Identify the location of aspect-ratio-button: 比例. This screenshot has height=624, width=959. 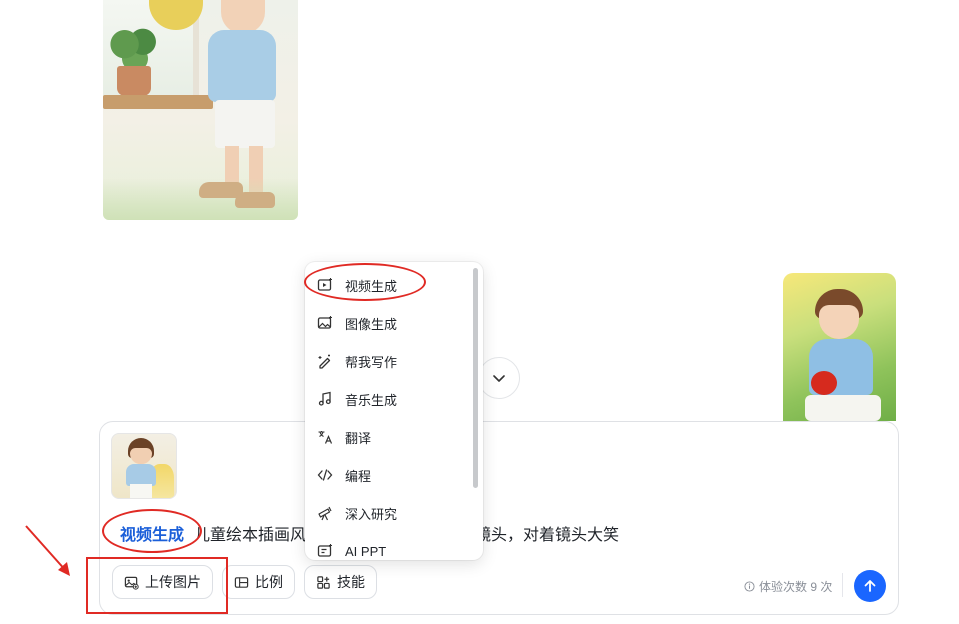
(258, 582).